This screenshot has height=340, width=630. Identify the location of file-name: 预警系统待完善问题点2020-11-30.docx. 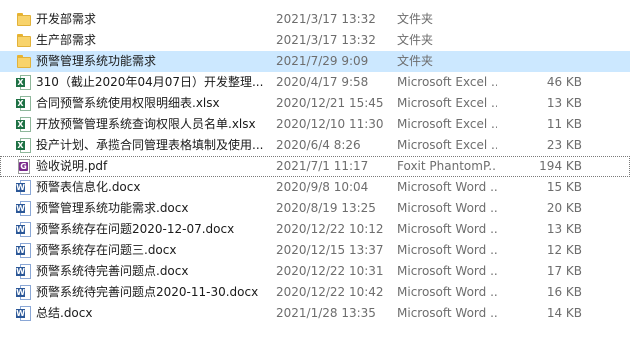
(147, 292).